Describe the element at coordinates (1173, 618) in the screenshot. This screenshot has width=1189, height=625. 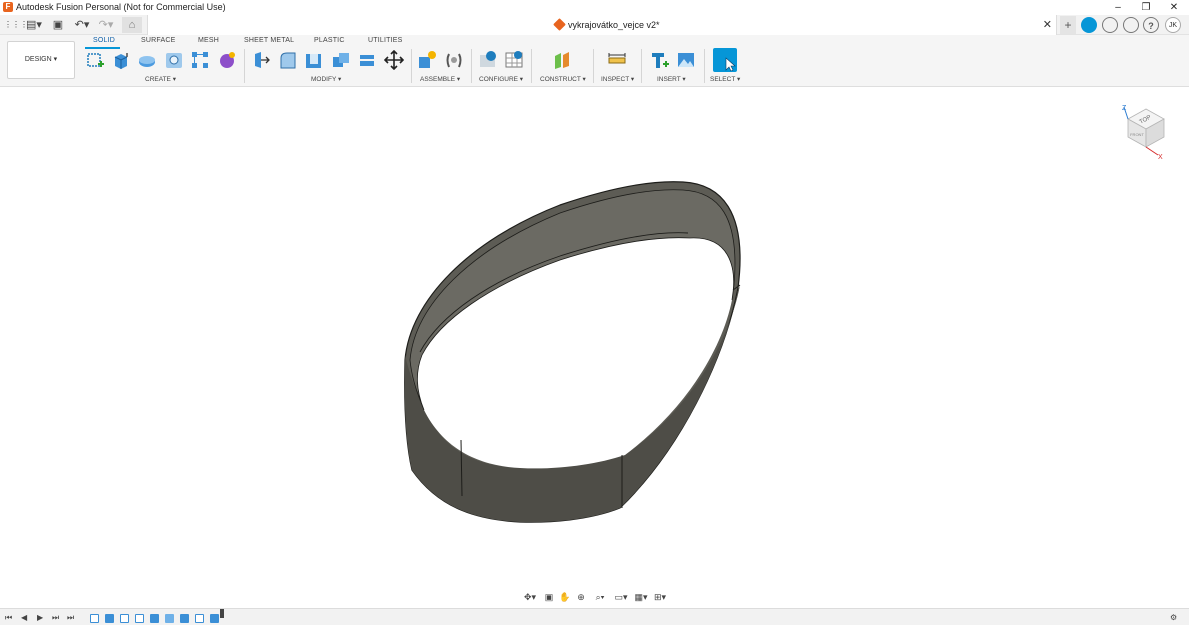
I see `timeline-settings-icon: ⚙` at that location.